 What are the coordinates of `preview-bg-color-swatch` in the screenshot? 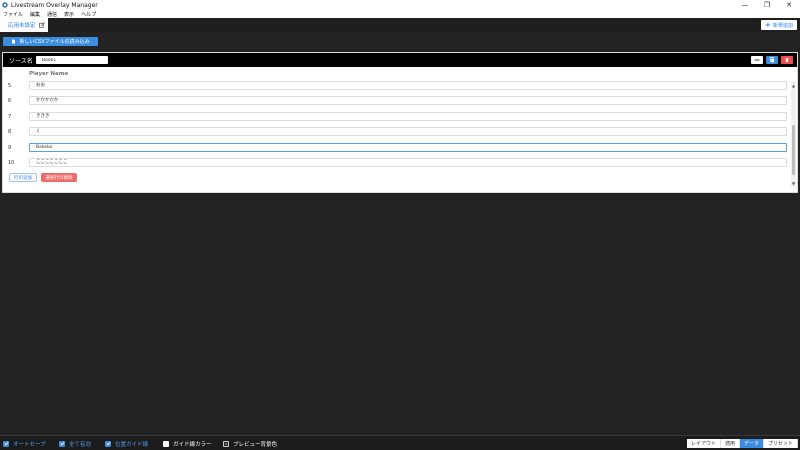 It's located at (226, 443).